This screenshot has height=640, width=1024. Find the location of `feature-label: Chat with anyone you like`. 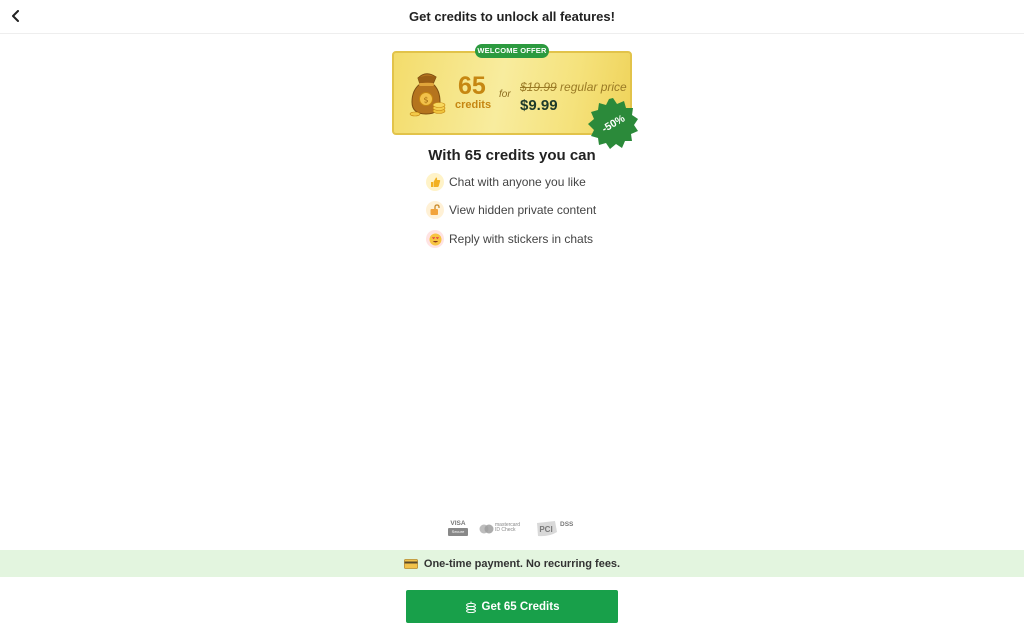

feature-label: Chat with anyone you like is located at coordinates (517, 182).